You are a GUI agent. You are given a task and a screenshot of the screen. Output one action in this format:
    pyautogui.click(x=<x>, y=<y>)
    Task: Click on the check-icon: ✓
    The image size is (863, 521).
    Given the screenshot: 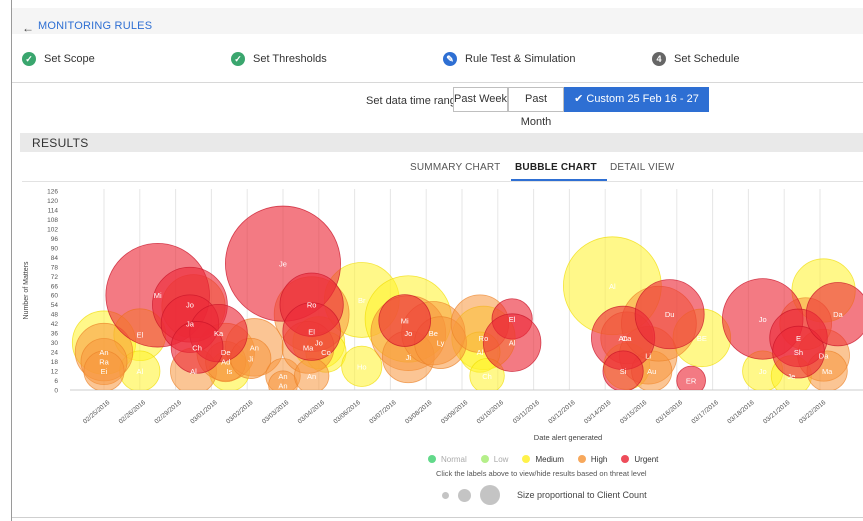 What is the action you would take?
    pyautogui.click(x=238, y=59)
    